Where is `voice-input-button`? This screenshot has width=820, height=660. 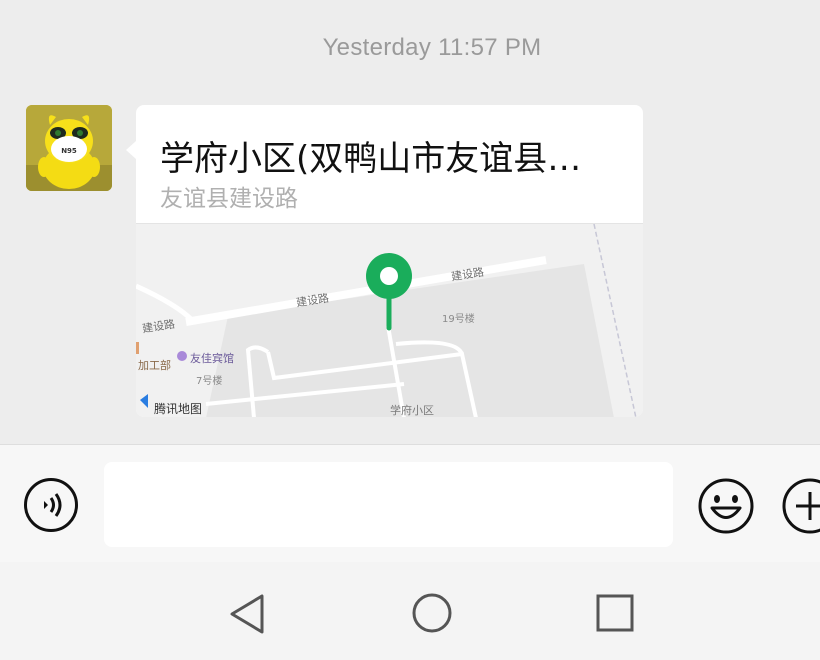 voice-input-button is located at coordinates (51, 505).